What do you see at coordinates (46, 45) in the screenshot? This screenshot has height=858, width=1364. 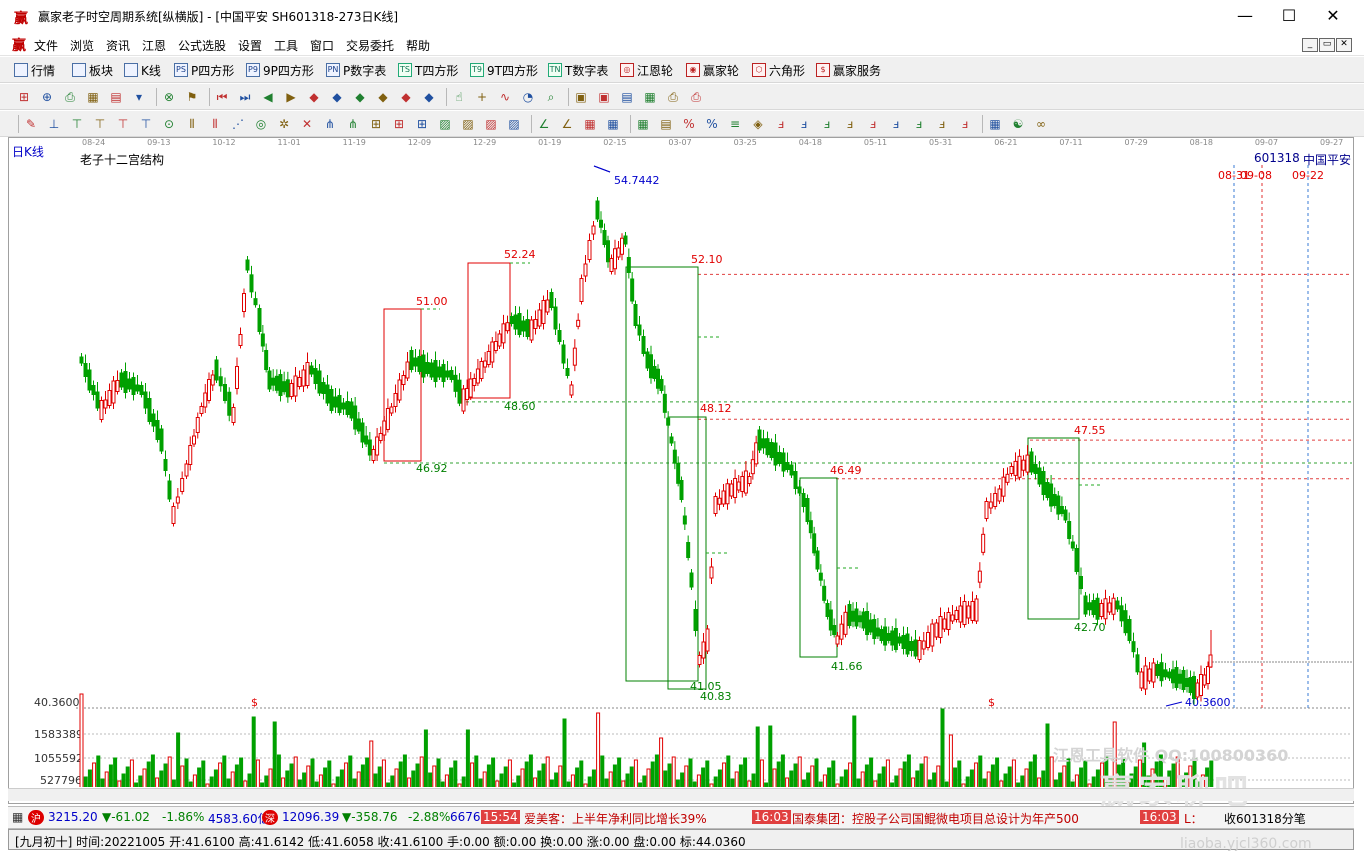 I see `menu-file: 文件` at bounding box center [46, 45].